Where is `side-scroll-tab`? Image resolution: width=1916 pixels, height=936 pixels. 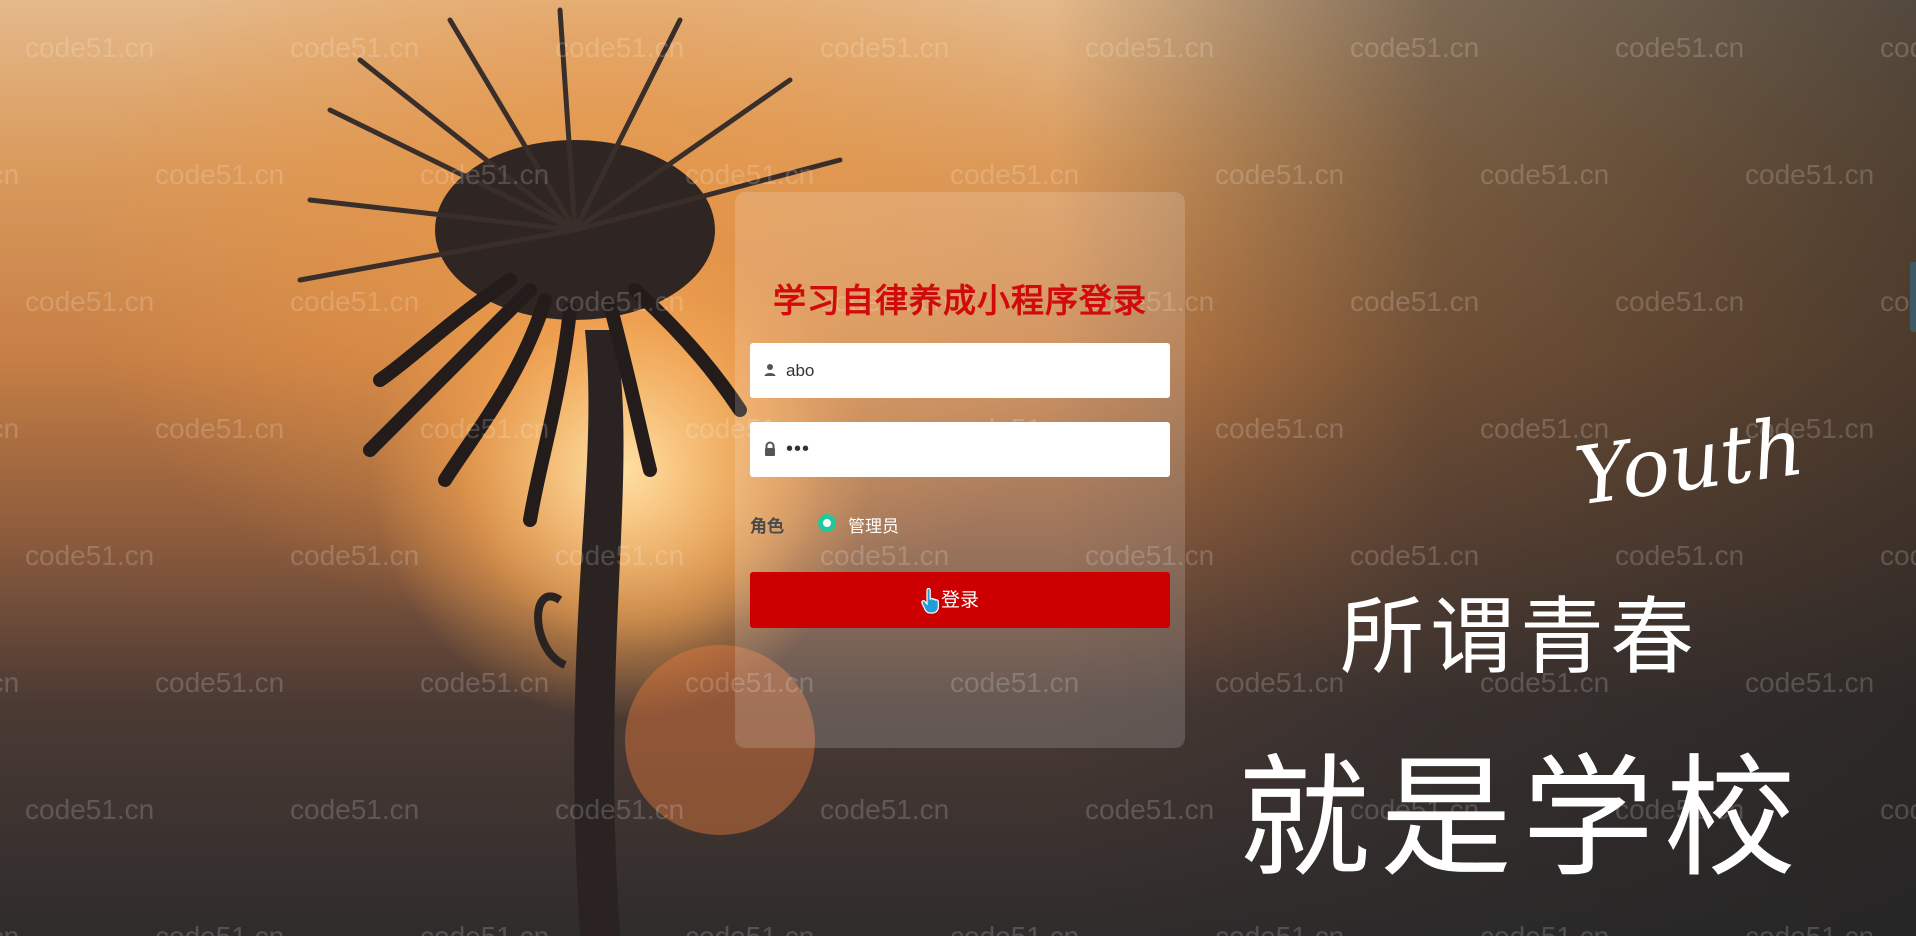
side-scroll-tab is located at coordinates (1913, 297).